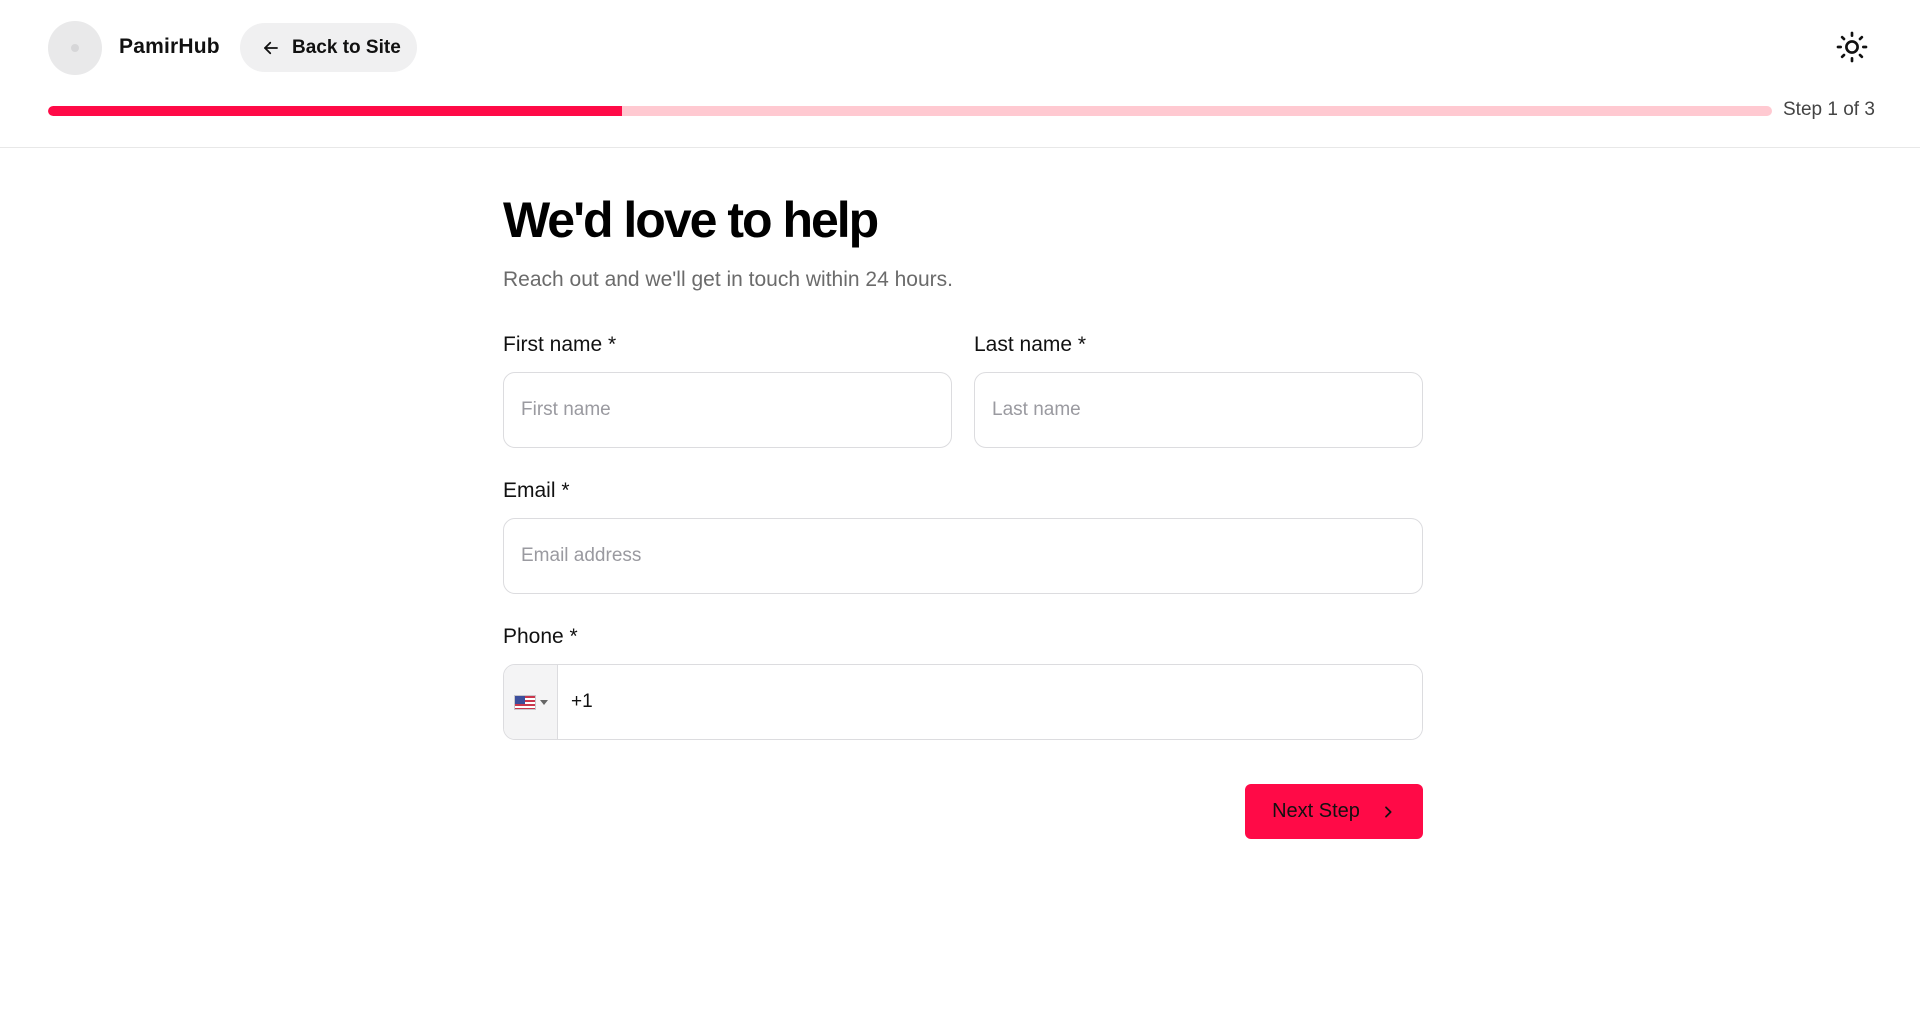 This screenshot has height=1031, width=1920. I want to click on chevron-right-icon, so click(1388, 811).